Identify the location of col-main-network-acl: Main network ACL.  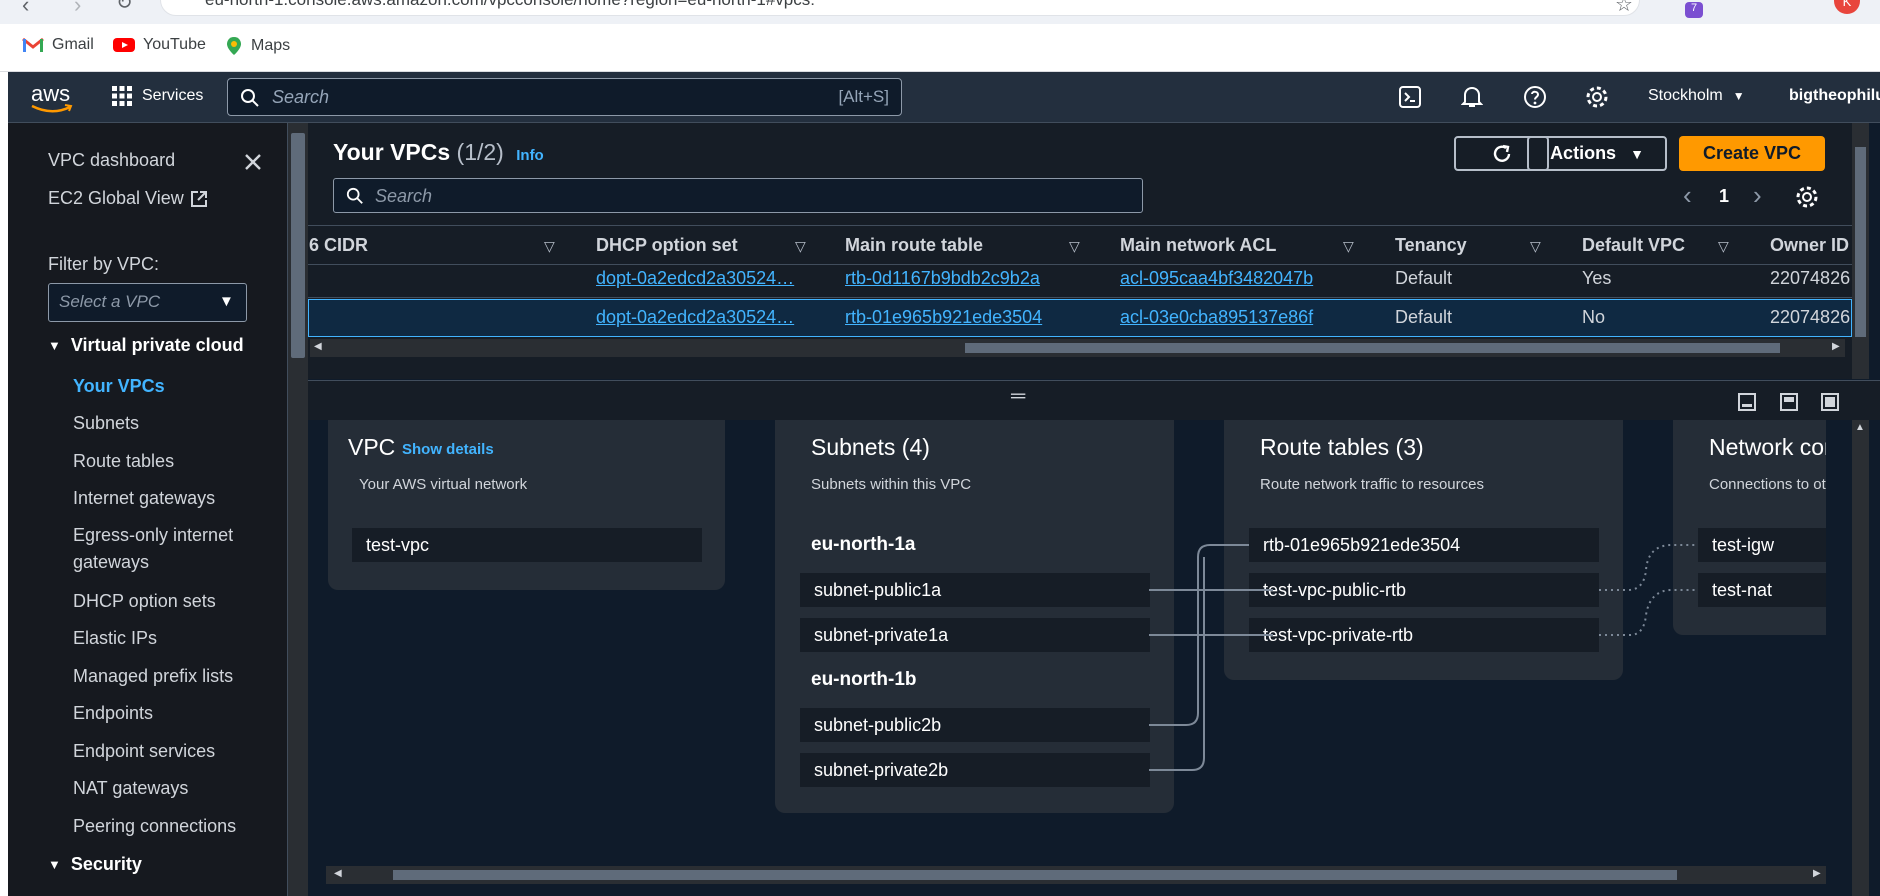
(1198, 245).